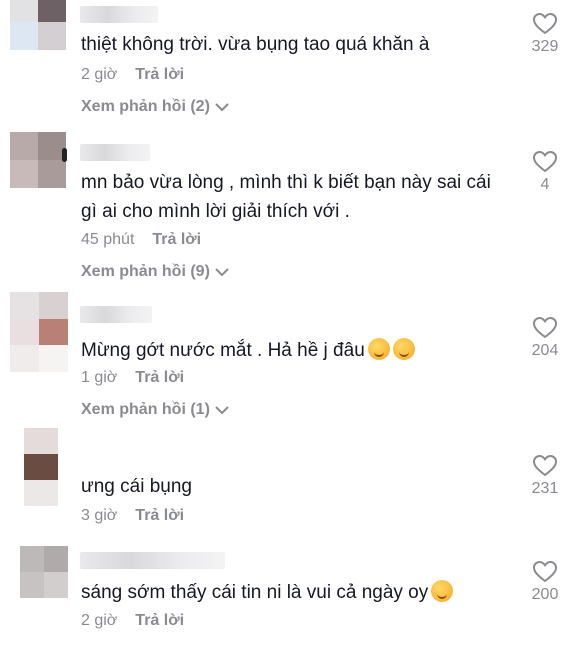  Describe the element at coordinates (141, 240) in the screenshot. I see `comment-meta: 45 phút Trả lời` at that location.